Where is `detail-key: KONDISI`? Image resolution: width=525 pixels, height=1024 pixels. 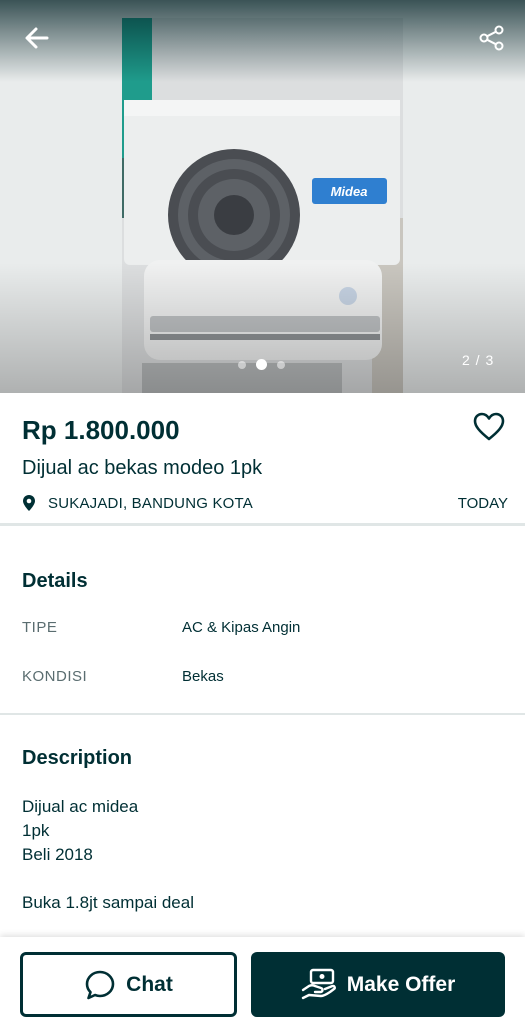 detail-key: KONDISI is located at coordinates (55, 676).